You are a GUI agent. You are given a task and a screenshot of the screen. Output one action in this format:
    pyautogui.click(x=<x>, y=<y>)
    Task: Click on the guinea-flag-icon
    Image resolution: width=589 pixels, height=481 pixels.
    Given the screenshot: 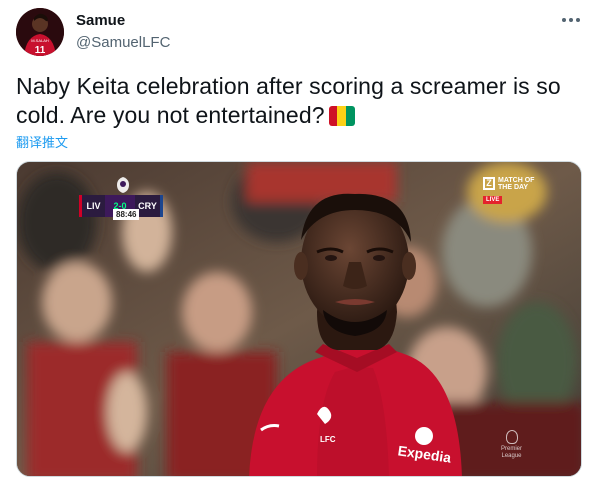 What is the action you would take?
    pyautogui.click(x=341, y=116)
    